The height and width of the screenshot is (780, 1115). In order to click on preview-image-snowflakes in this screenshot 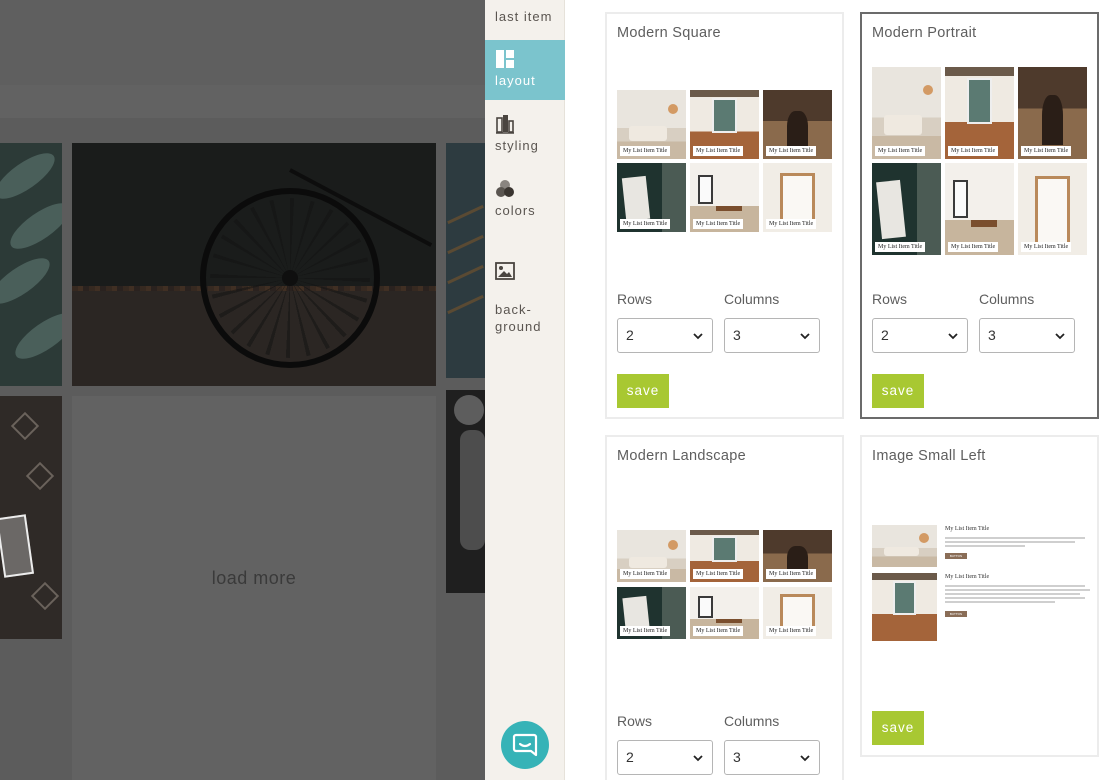, I will do `click(31, 517)`.